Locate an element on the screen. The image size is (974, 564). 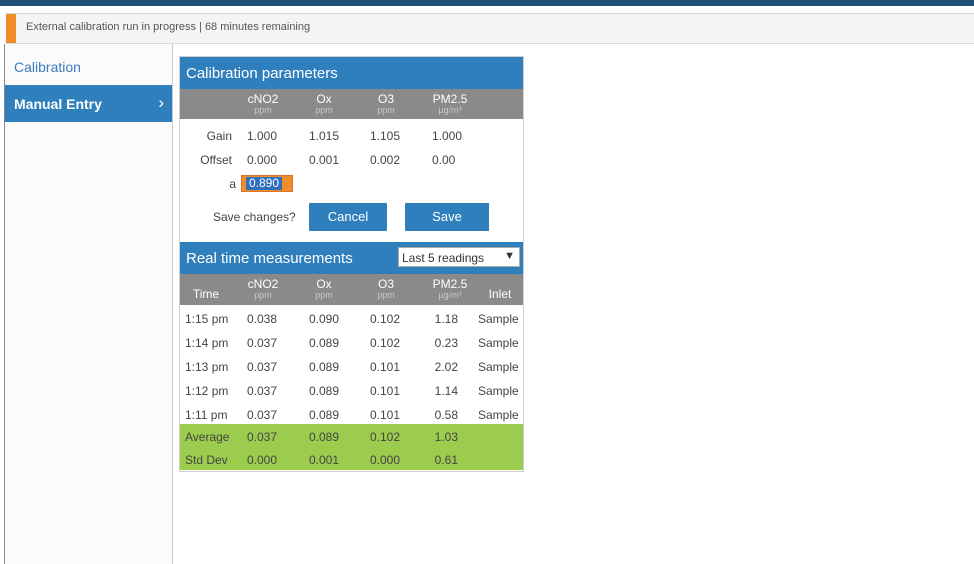
gain-cno2: 1.000 is located at coordinates (262, 136).